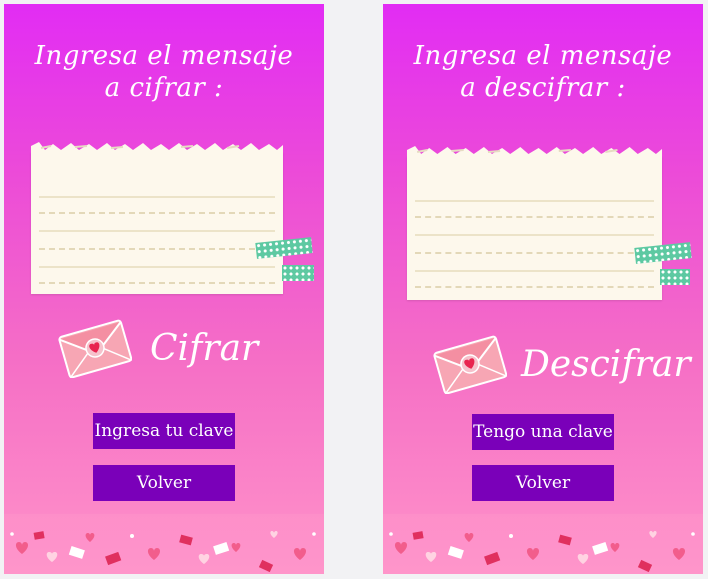  What do you see at coordinates (606, 364) in the screenshot?
I see `decrypt-label: Descifrar` at bounding box center [606, 364].